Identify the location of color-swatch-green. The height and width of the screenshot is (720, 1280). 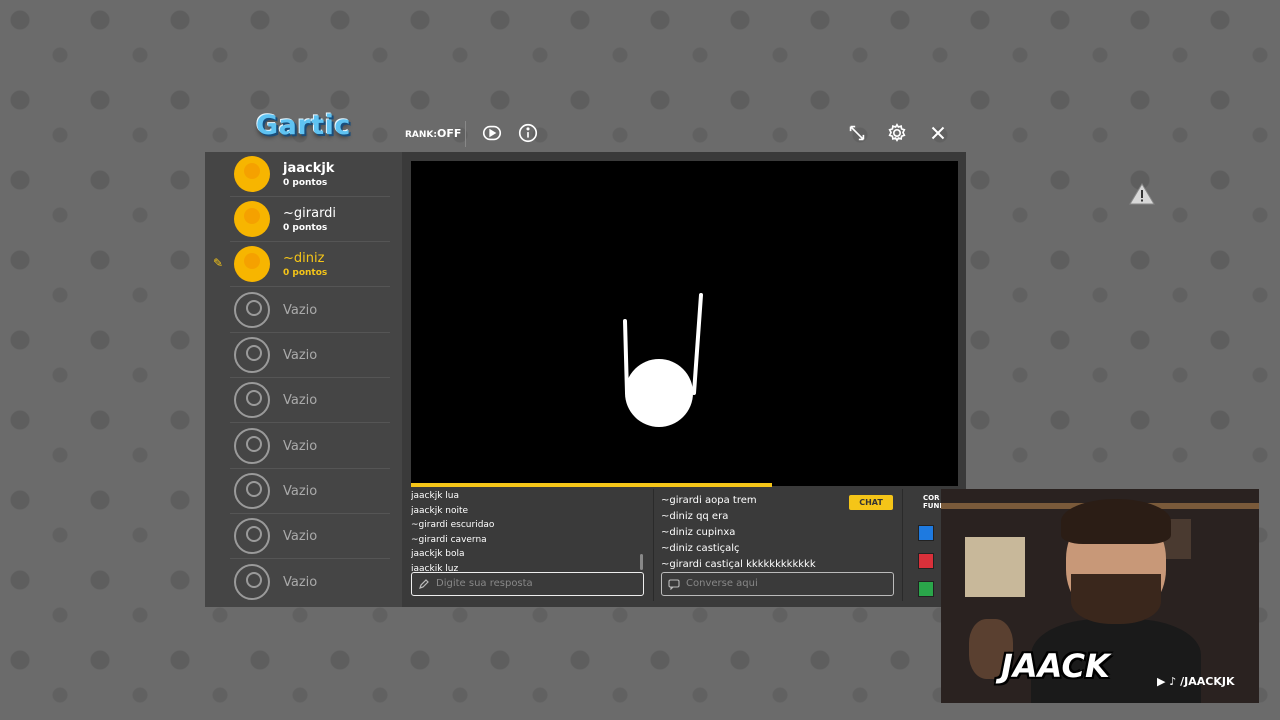
(926, 589).